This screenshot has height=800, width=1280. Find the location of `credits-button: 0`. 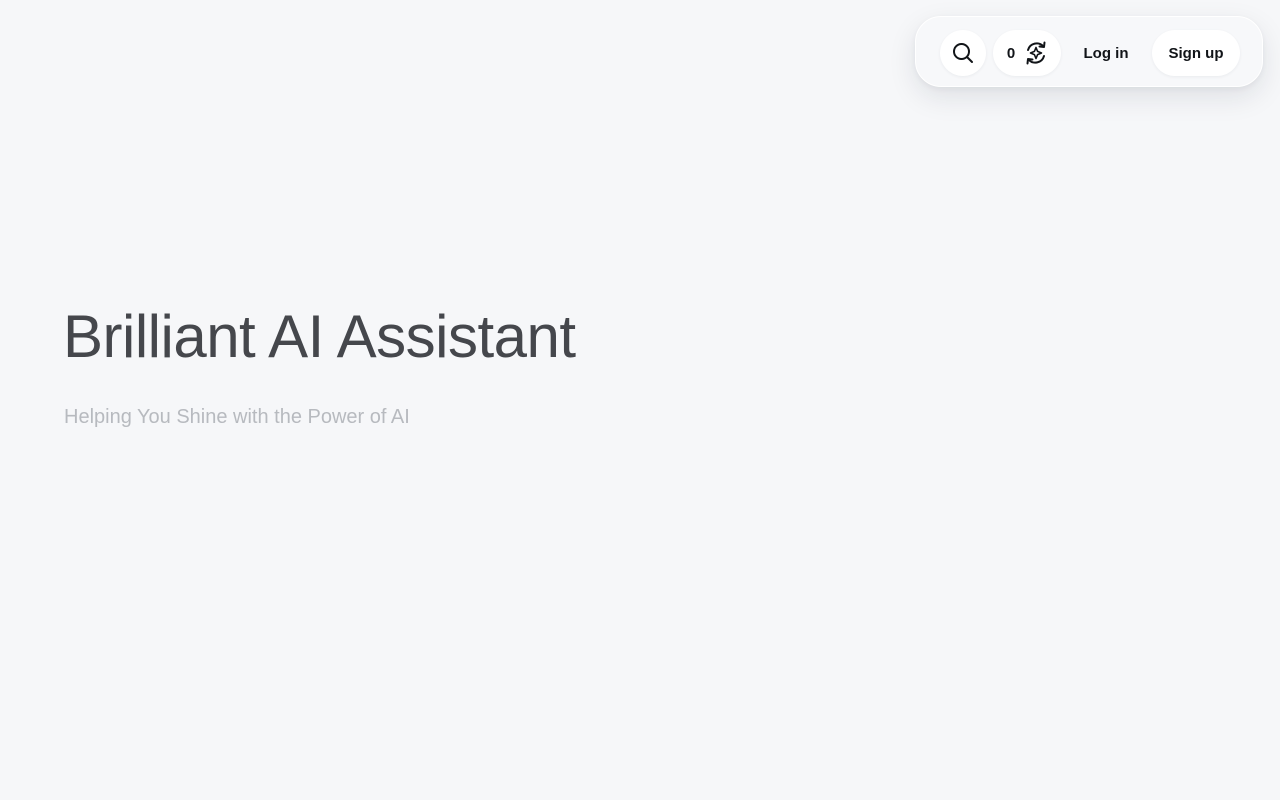

credits-button: 0 is located at coordinates (1027, 53).